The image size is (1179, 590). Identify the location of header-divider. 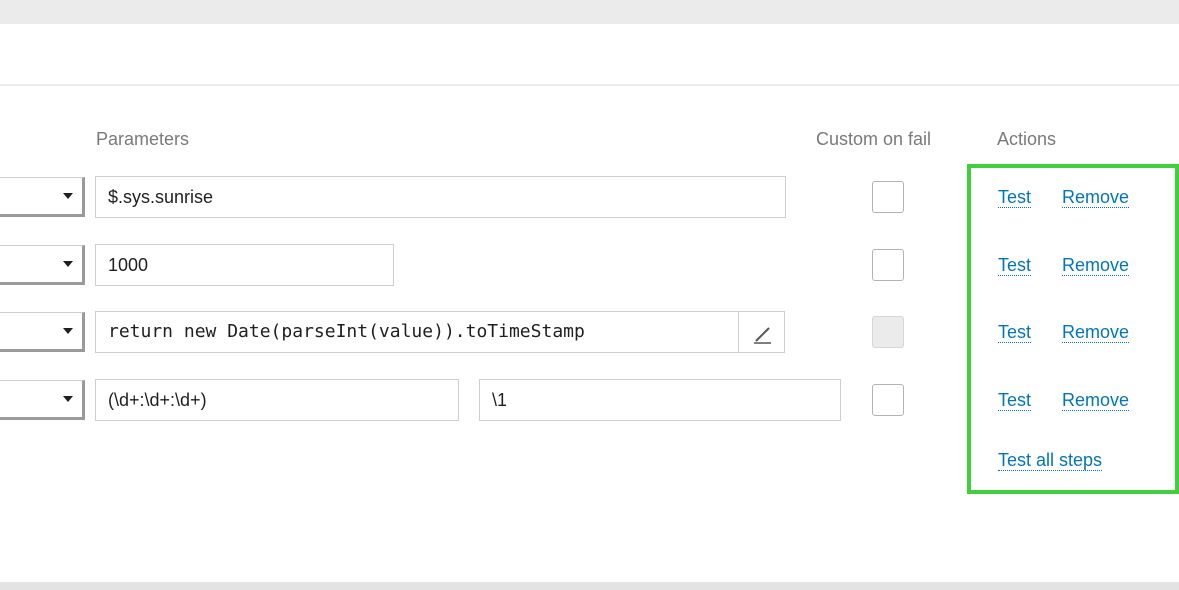
(589, 85).